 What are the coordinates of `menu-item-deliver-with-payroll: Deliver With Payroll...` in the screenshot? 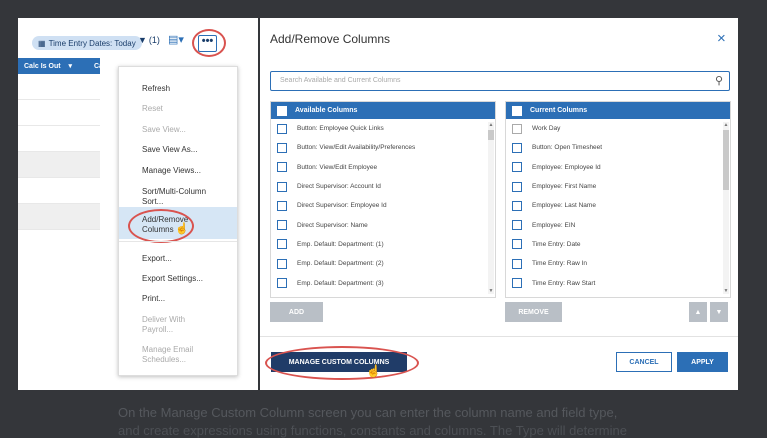 It's located at (163, 325).